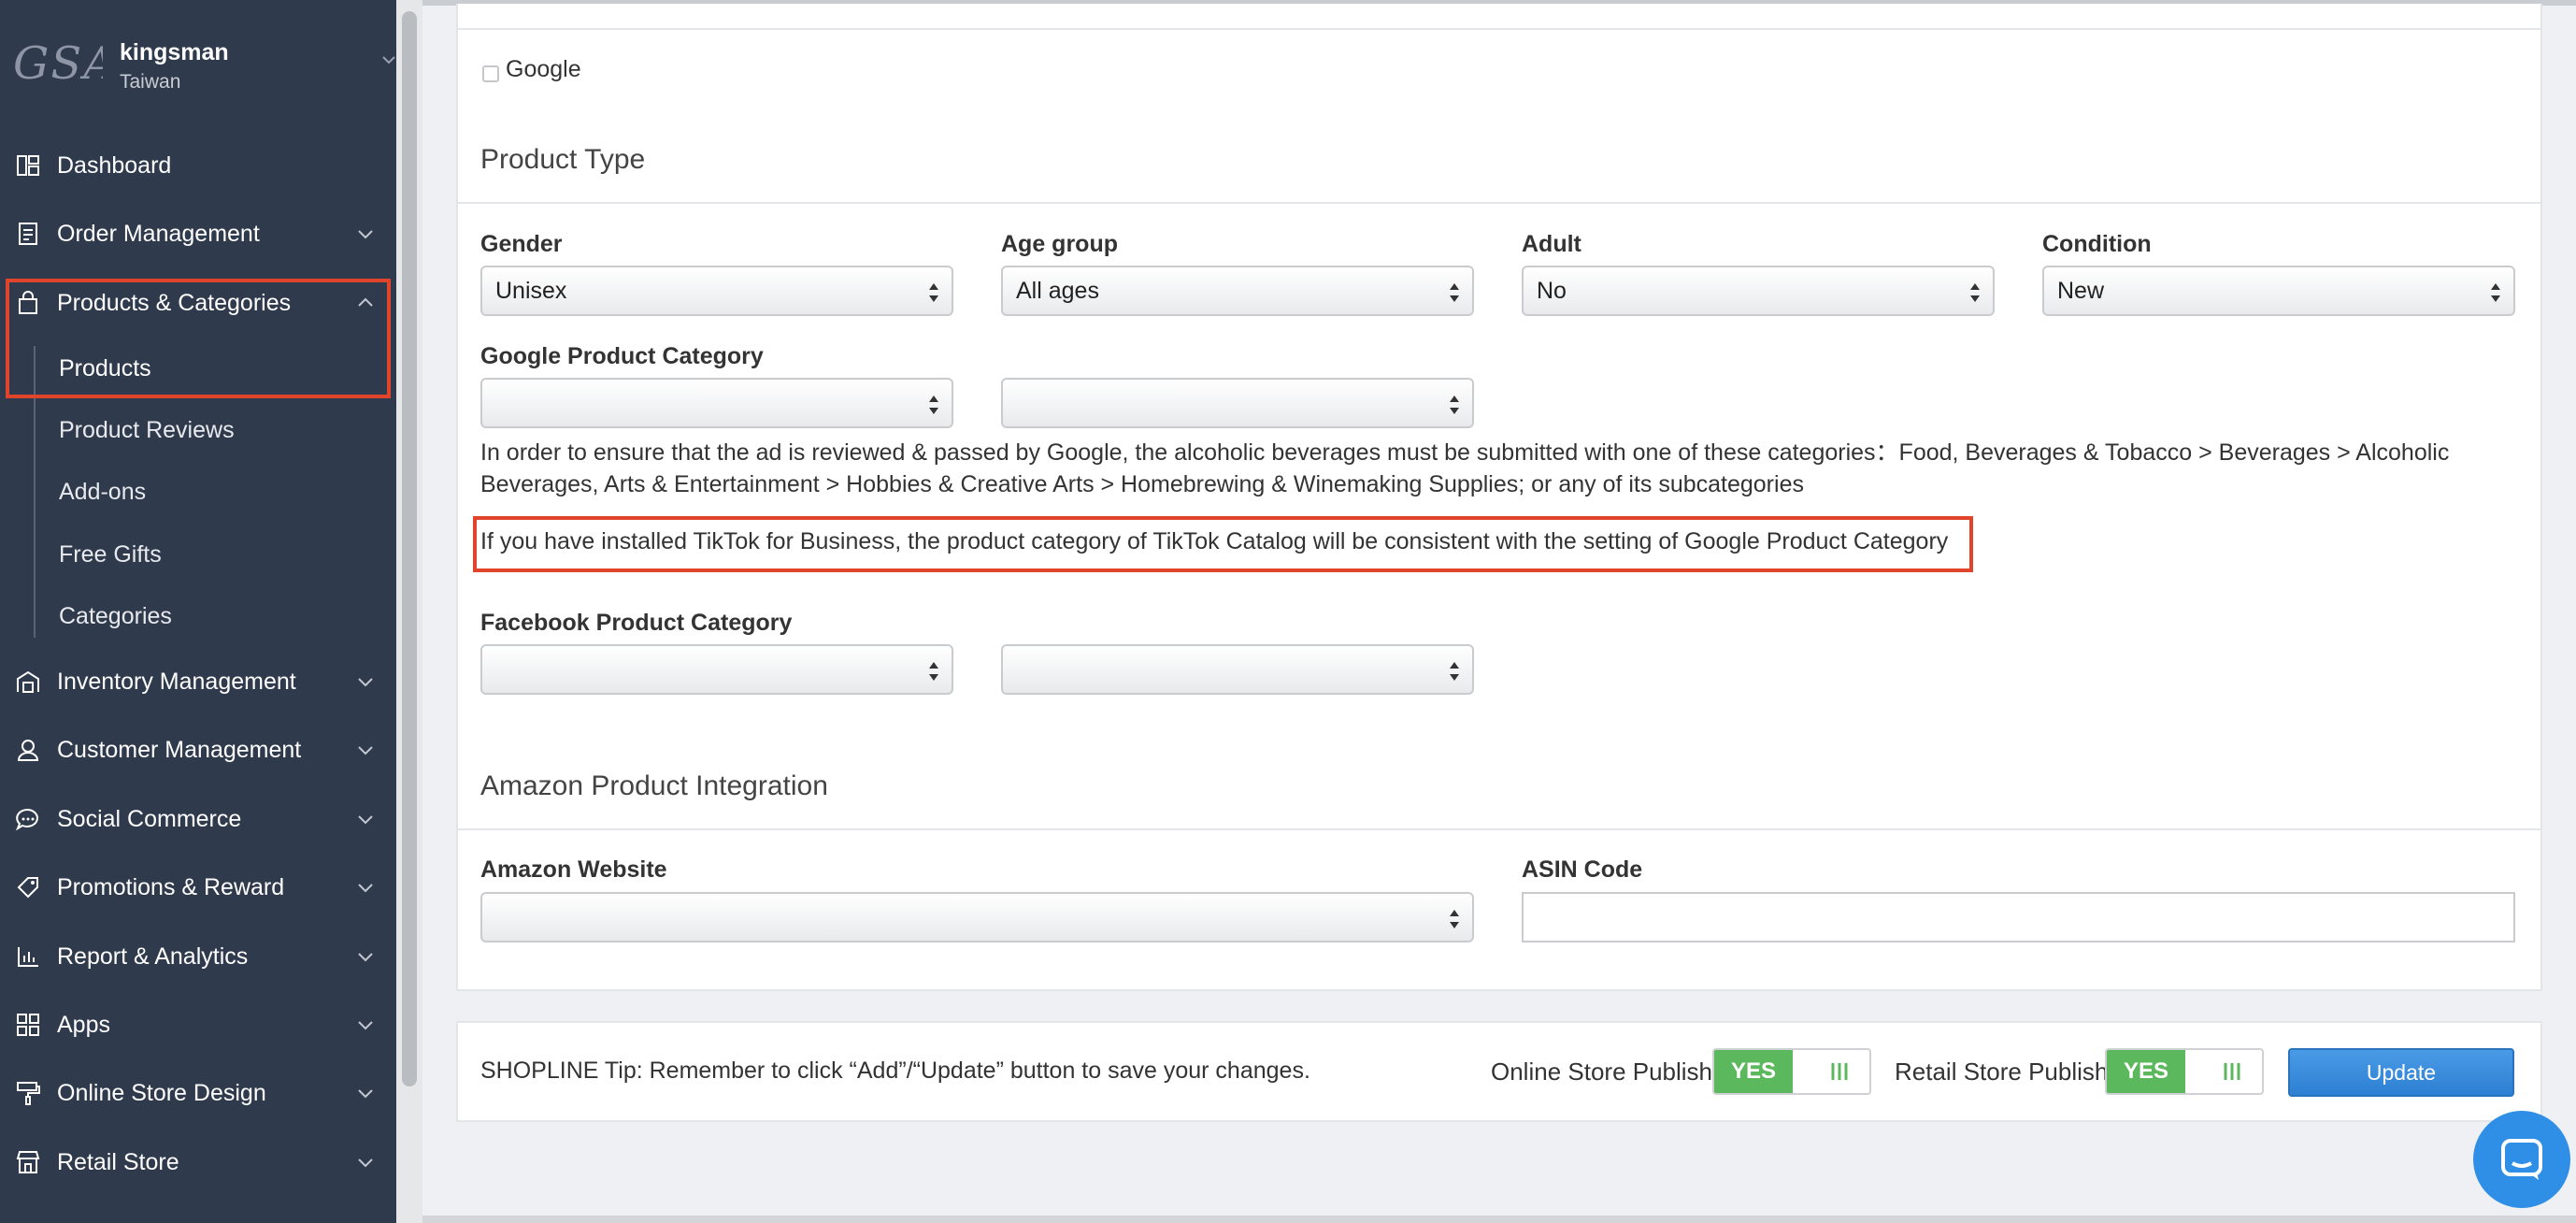 Image resolution: width=2576 pixels, height=1223 pixels. I want to click on amazon-website-select, so click(977, 917).